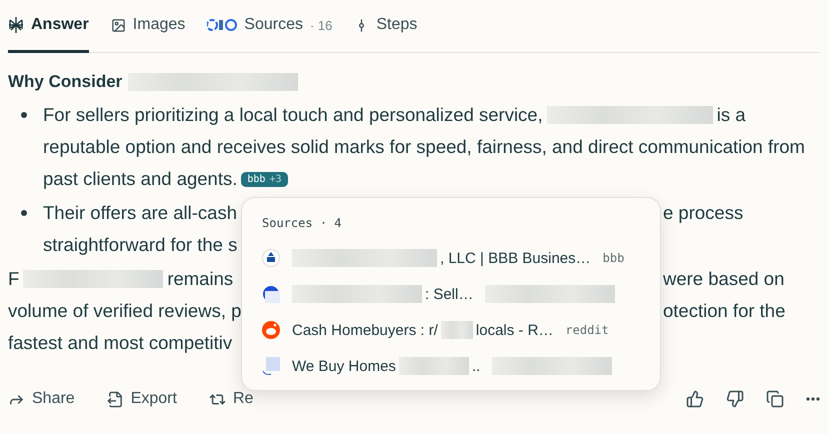 This screenshot has width=828, height=434. What do you see at coordinates (148, 26) in the screenshot?
I see `tab: Images` at bounding box center [148, 26].